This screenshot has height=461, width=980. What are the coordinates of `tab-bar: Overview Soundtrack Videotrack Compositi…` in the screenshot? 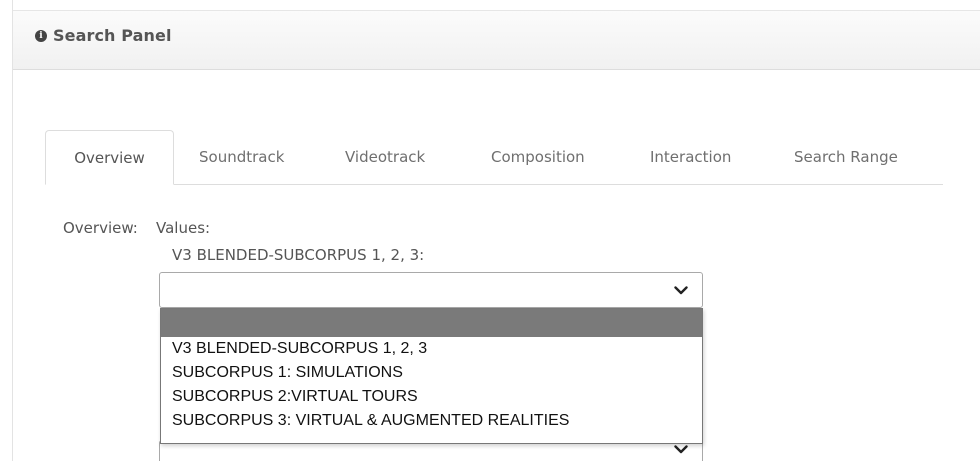 It's located at (494, 157).